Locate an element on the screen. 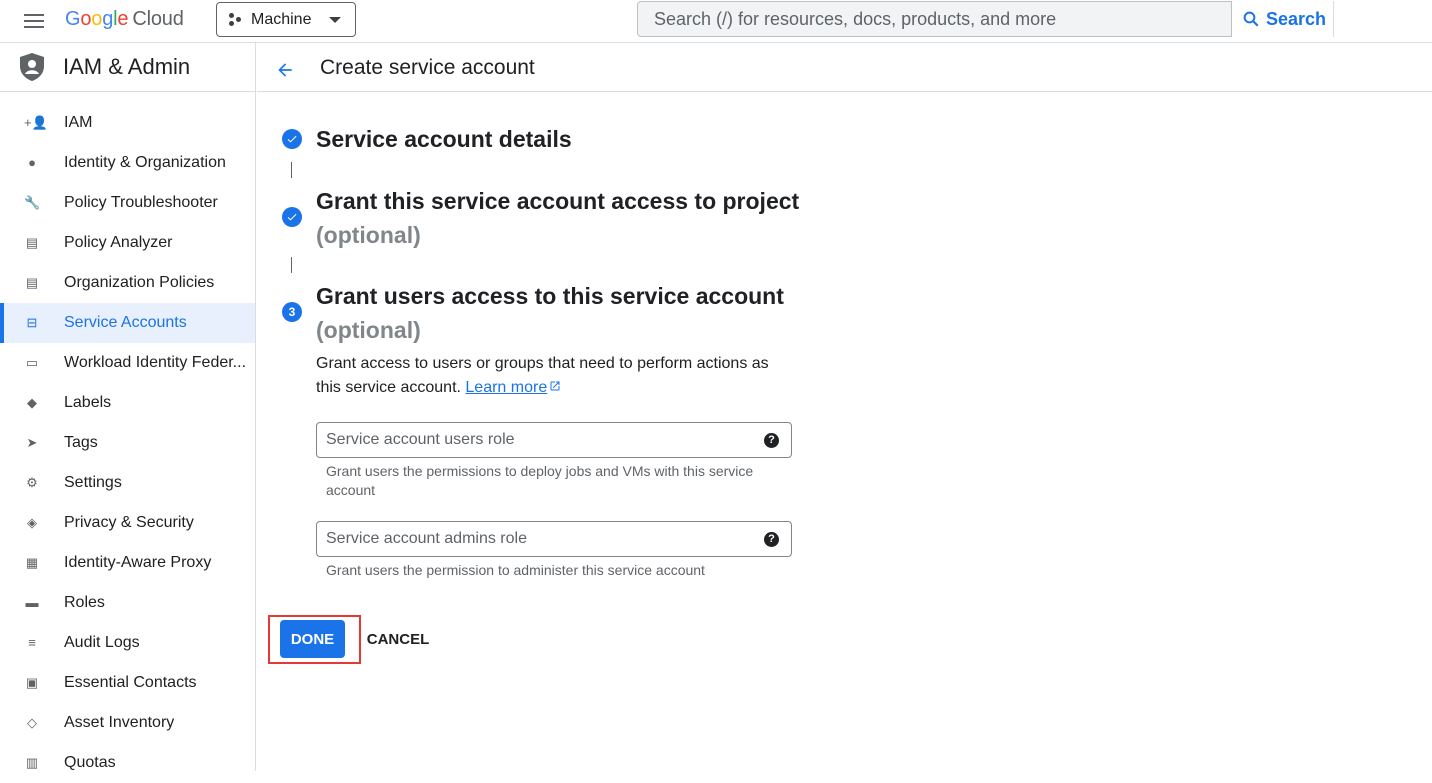 The image size is (1432, 783). iam-shield-icon is located at coordinates (32, 67).